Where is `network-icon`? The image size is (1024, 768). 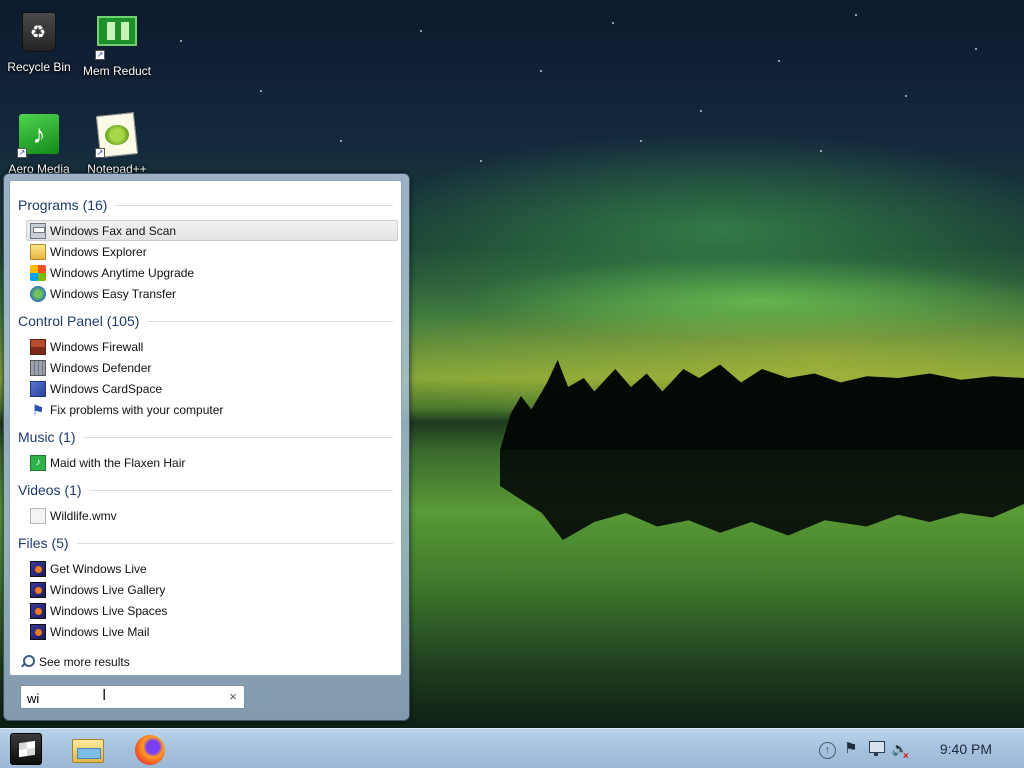 network-icon is located at coordinates (877, 749).